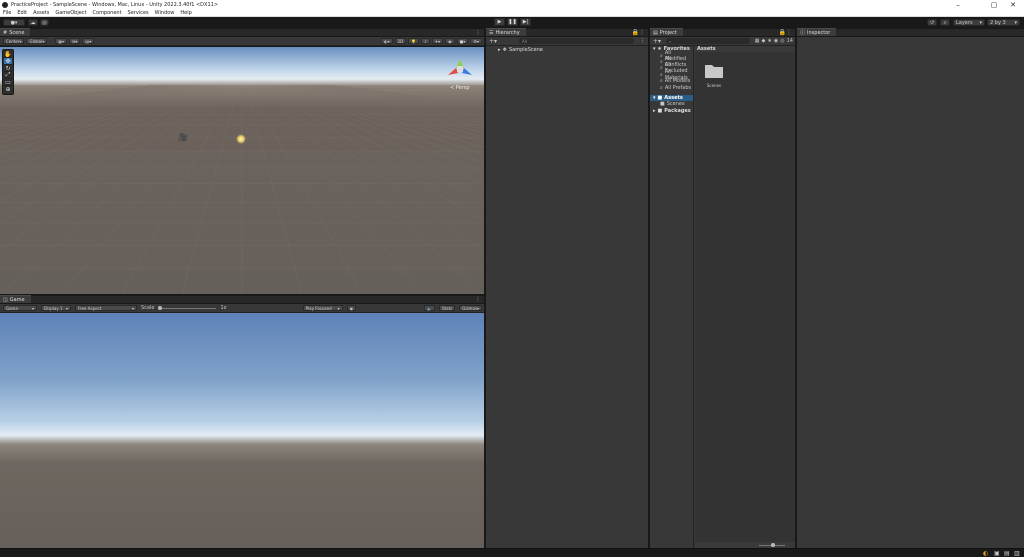  I want to click on hierarchy-search-input: All, so click(576, 41).